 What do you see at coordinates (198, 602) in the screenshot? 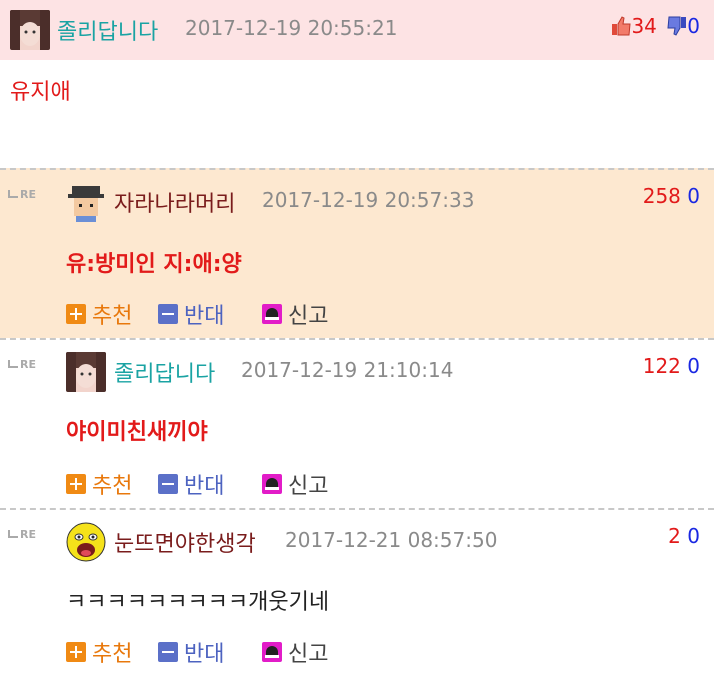
I see `comment-body: ㅋㅋㅋㅋㅋㅋㅋㅋㅋ개웃기네` at bounding box center [198, 602].